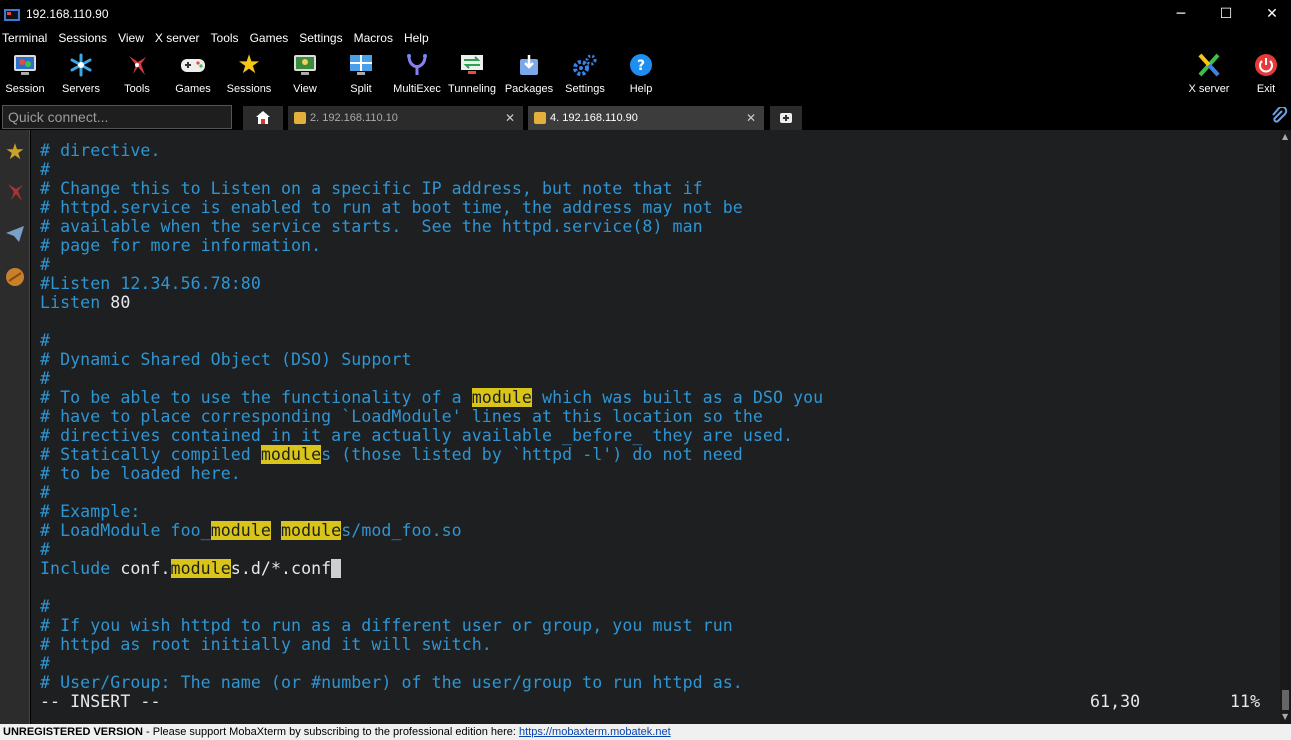  I want to click on terminal-line: # to be loaded here., so click(140, 473).